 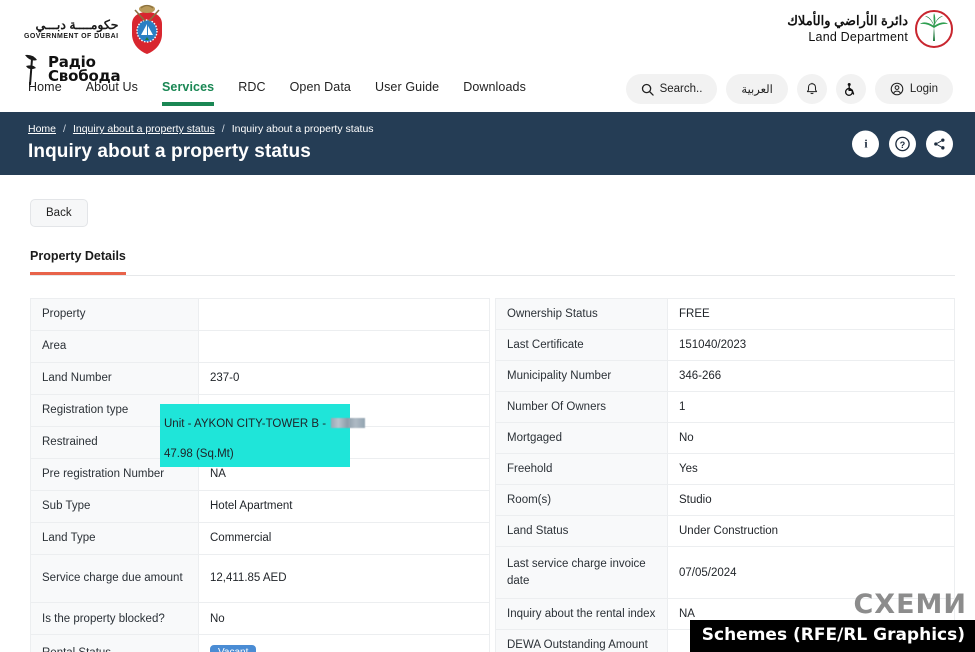 What do you see at coordinates (147, 30) in the screenshot?
I see `dubai-emblem-icon` at bounding box center [147, 30].